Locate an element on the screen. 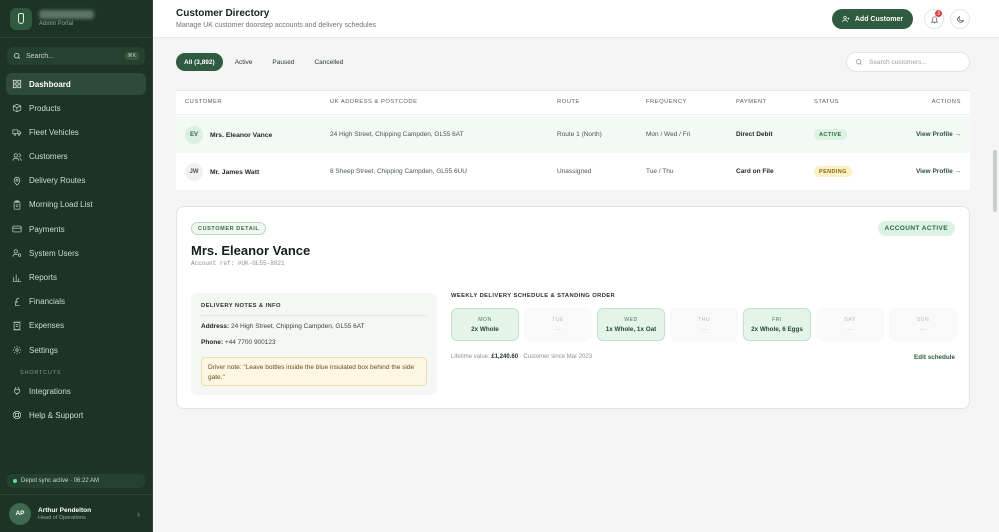 The height and width of the screenshot is (532, 999). brand-subtitle: Admin Portal is located at coordinates (56, 24).